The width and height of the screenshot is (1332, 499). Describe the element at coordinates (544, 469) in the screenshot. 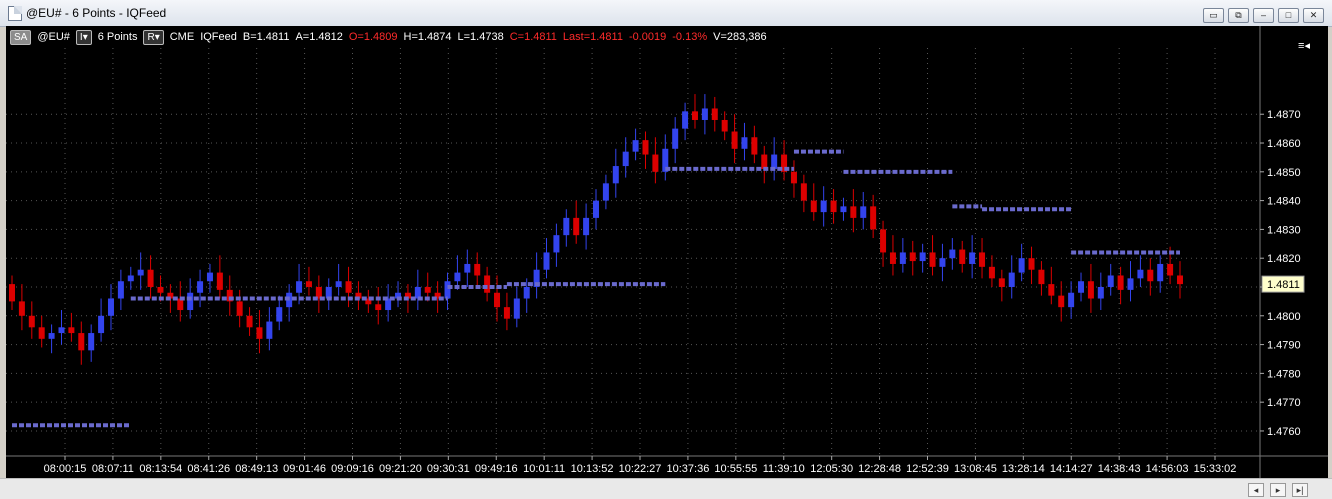

I see `x-tick-label: 10:01:11` at that location.